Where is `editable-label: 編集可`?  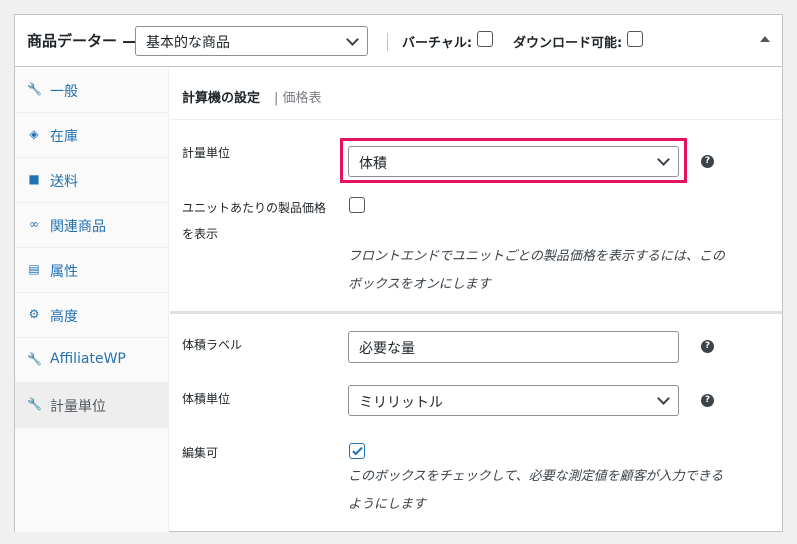
editable-label: 編集可 is located at coordinates (200, 453).